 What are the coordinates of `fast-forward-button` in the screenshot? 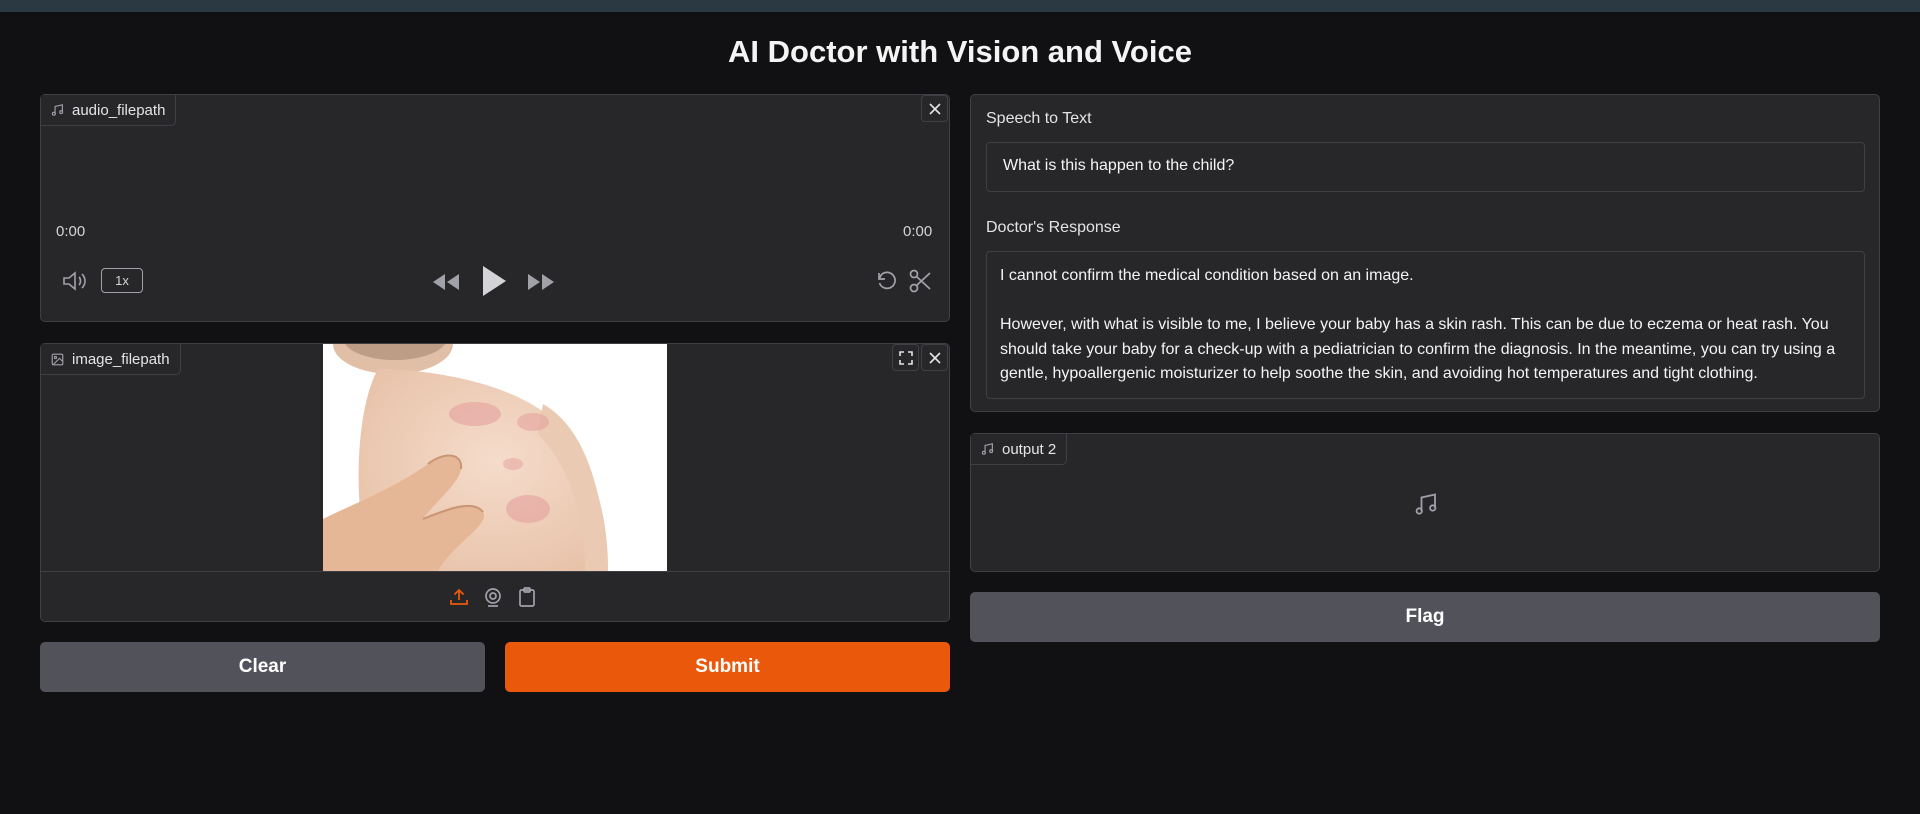 It's located at (541, 282).